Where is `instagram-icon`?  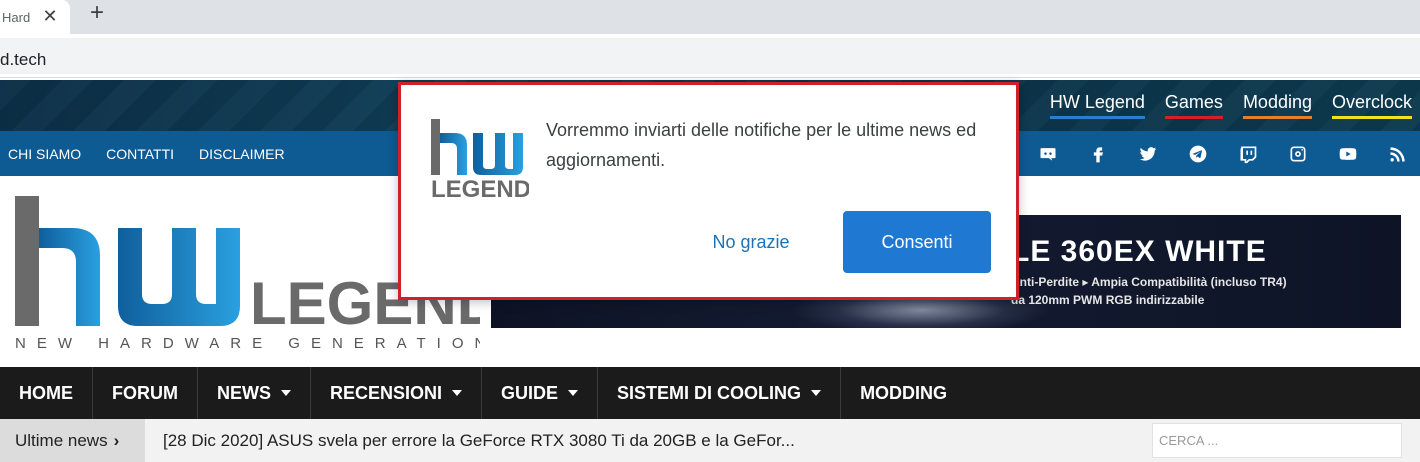 instagram-icon is located at coordinates (1298, 154).